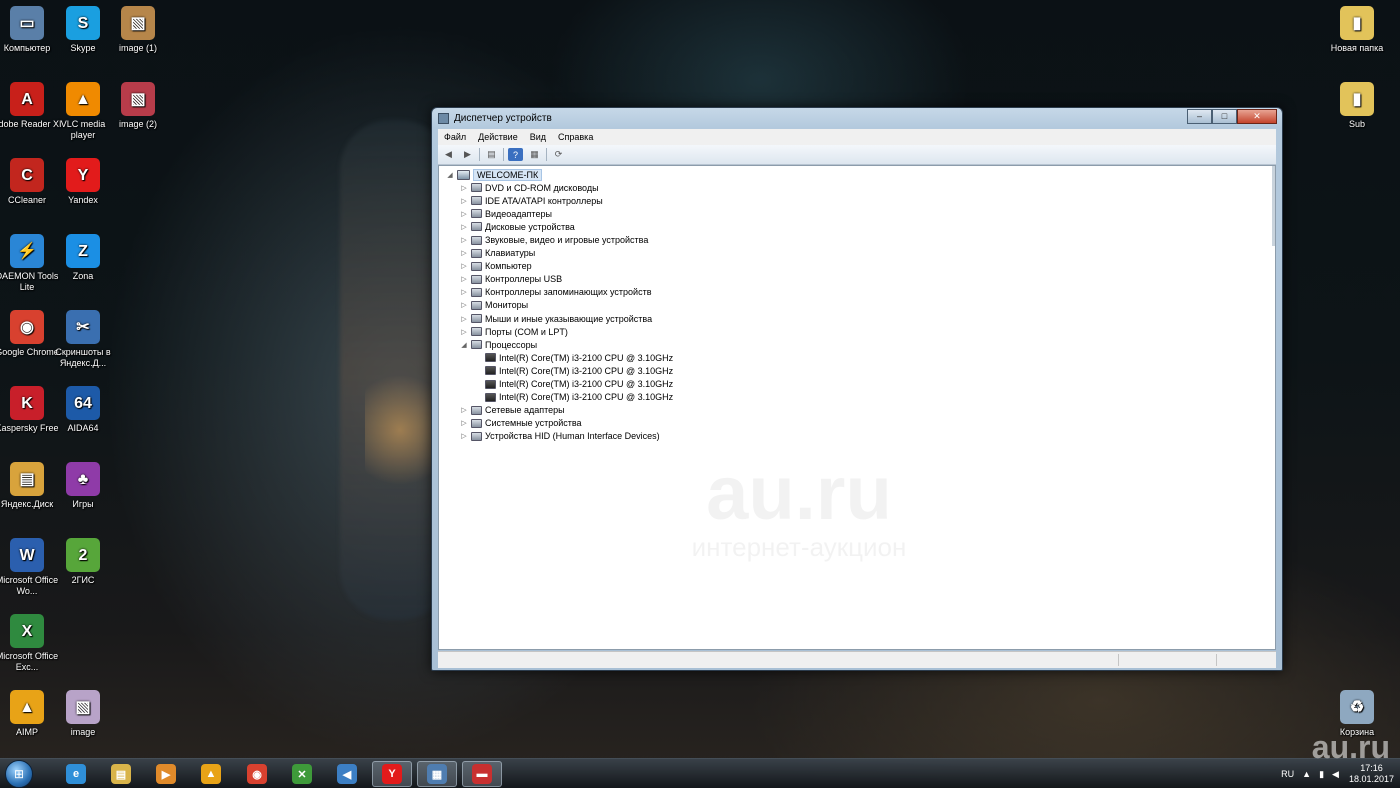 The height and width of the screenshot is (788, 1400). What do you see at coordinates (534, 154) in the screenshot?
I see `view-icon: ▦` at bounding box center [534, 154].